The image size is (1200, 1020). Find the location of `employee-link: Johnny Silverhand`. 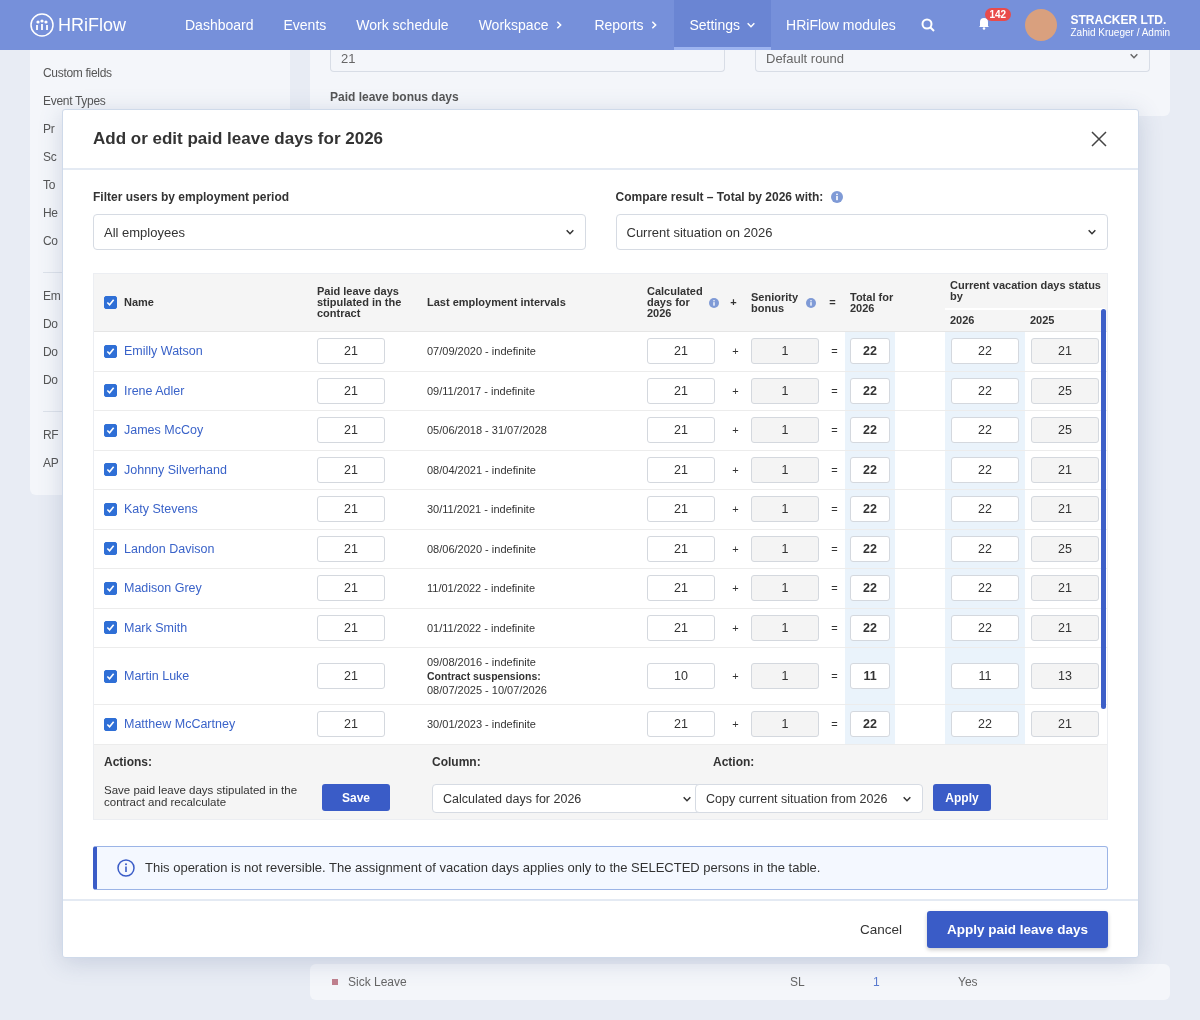

employee-link: Johnny Silverhand is located at coordinates (175, 469).